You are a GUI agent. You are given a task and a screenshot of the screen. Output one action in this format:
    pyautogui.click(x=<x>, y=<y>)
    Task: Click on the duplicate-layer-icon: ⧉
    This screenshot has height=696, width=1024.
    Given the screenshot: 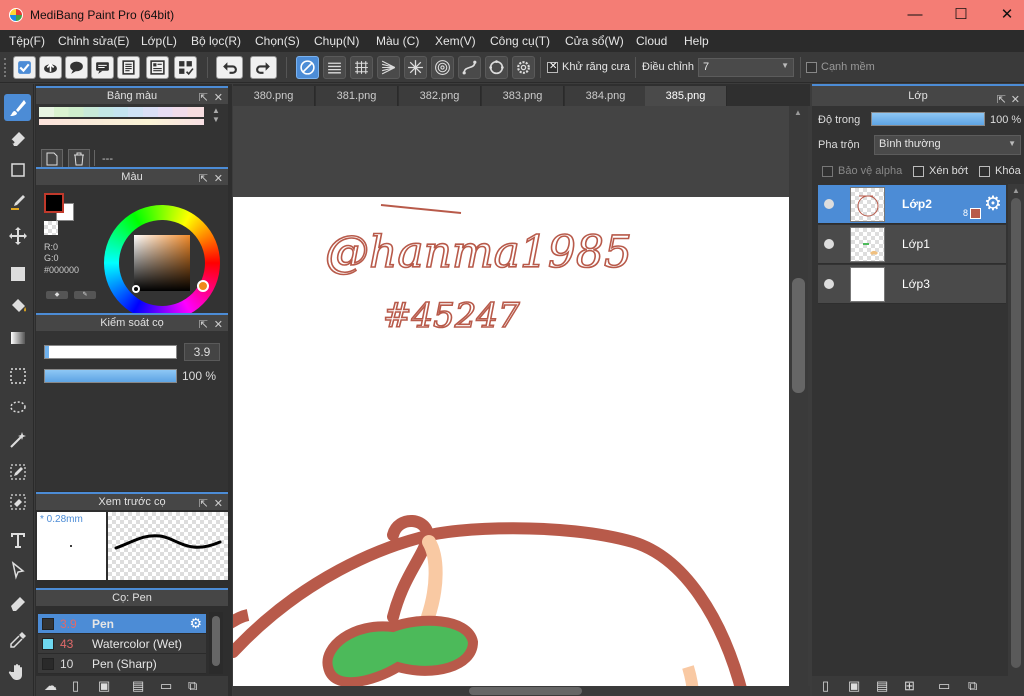 What is the action you would take?
    pyautogui.click(x=972, y=686)
    